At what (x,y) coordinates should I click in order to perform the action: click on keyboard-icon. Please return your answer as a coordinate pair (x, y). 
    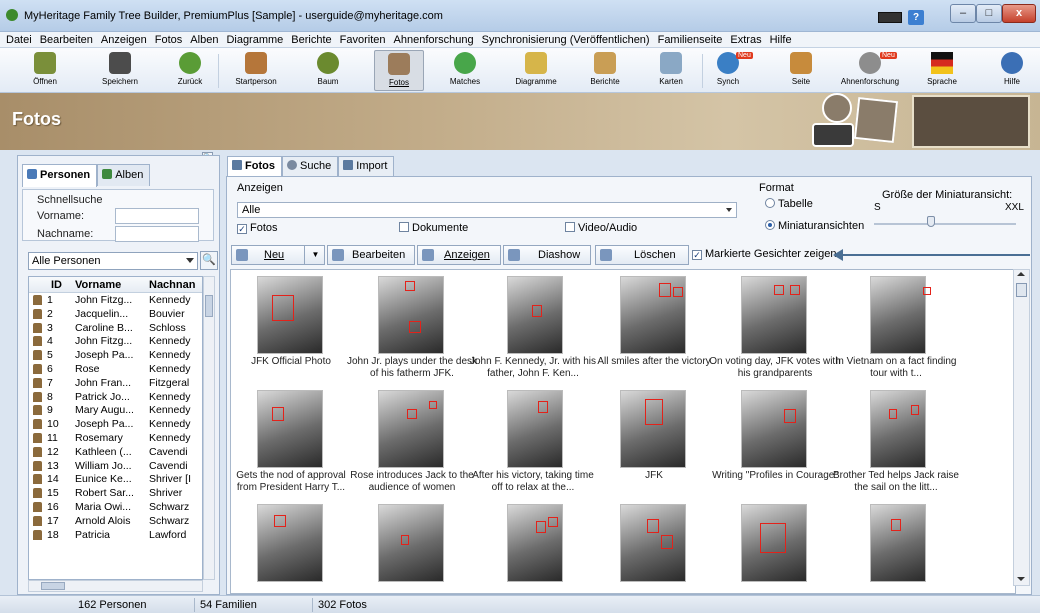
    Looking at the image, I should click on (890, 17).